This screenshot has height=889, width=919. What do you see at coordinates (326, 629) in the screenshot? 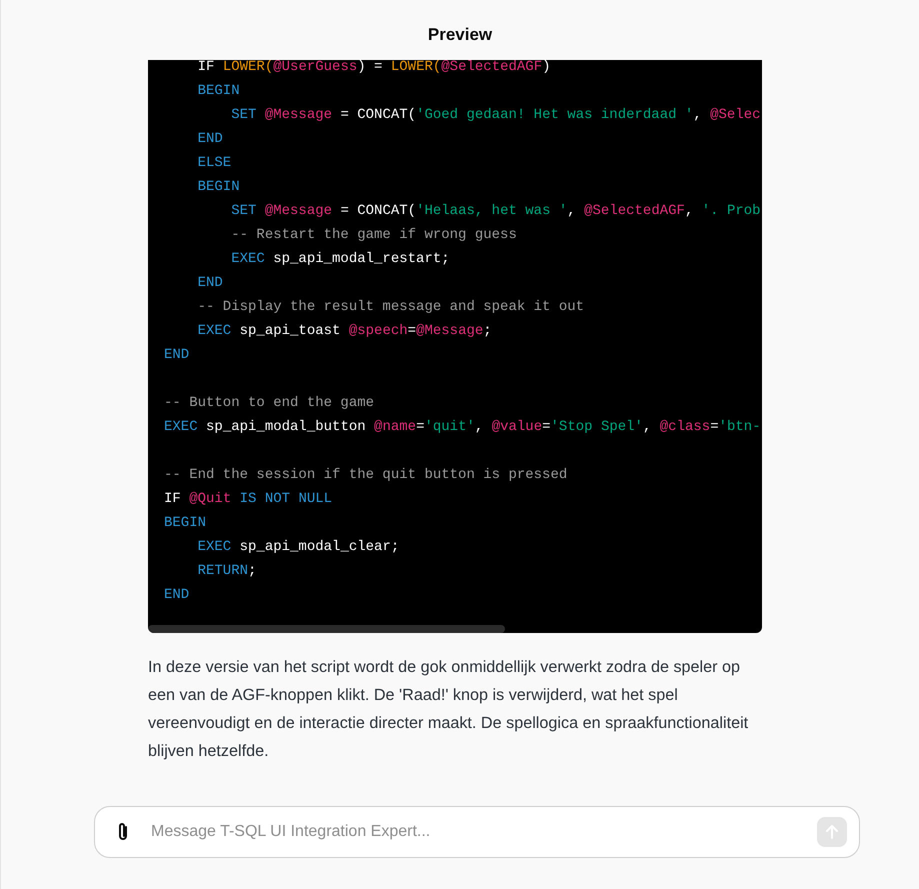
I see `scrollbar-thumb` at bounding box center [326, 629].